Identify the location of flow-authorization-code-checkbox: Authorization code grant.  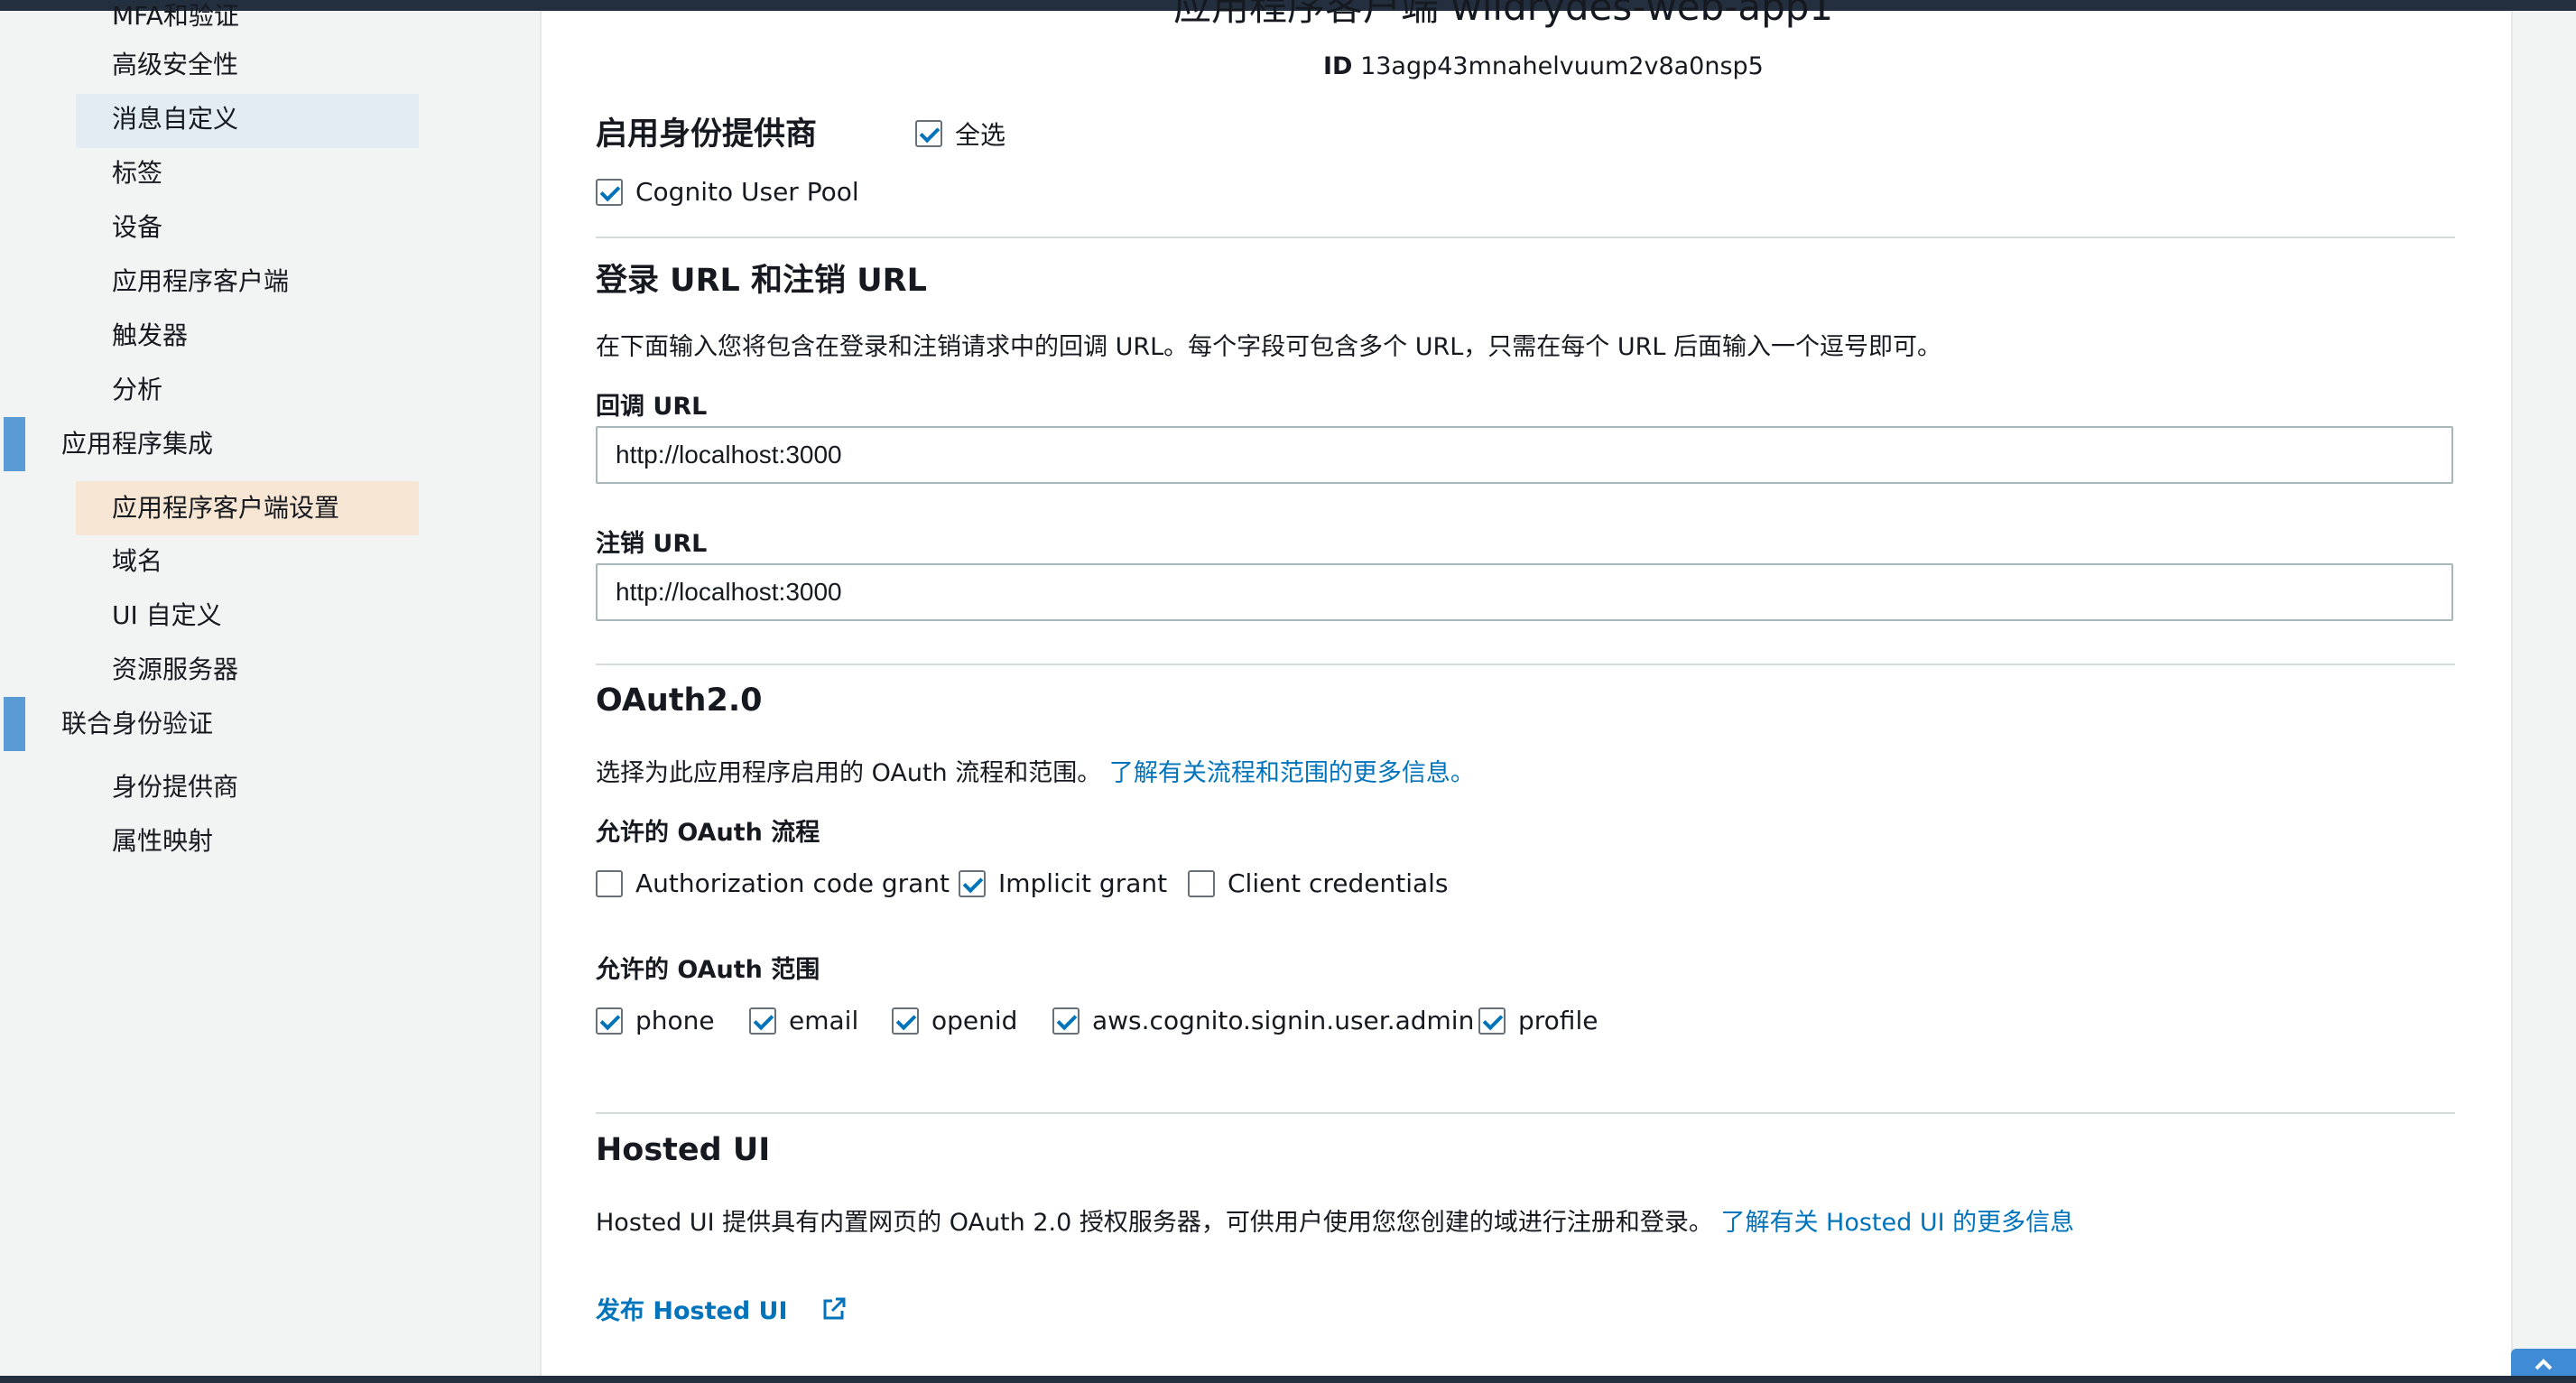
(773, 883).